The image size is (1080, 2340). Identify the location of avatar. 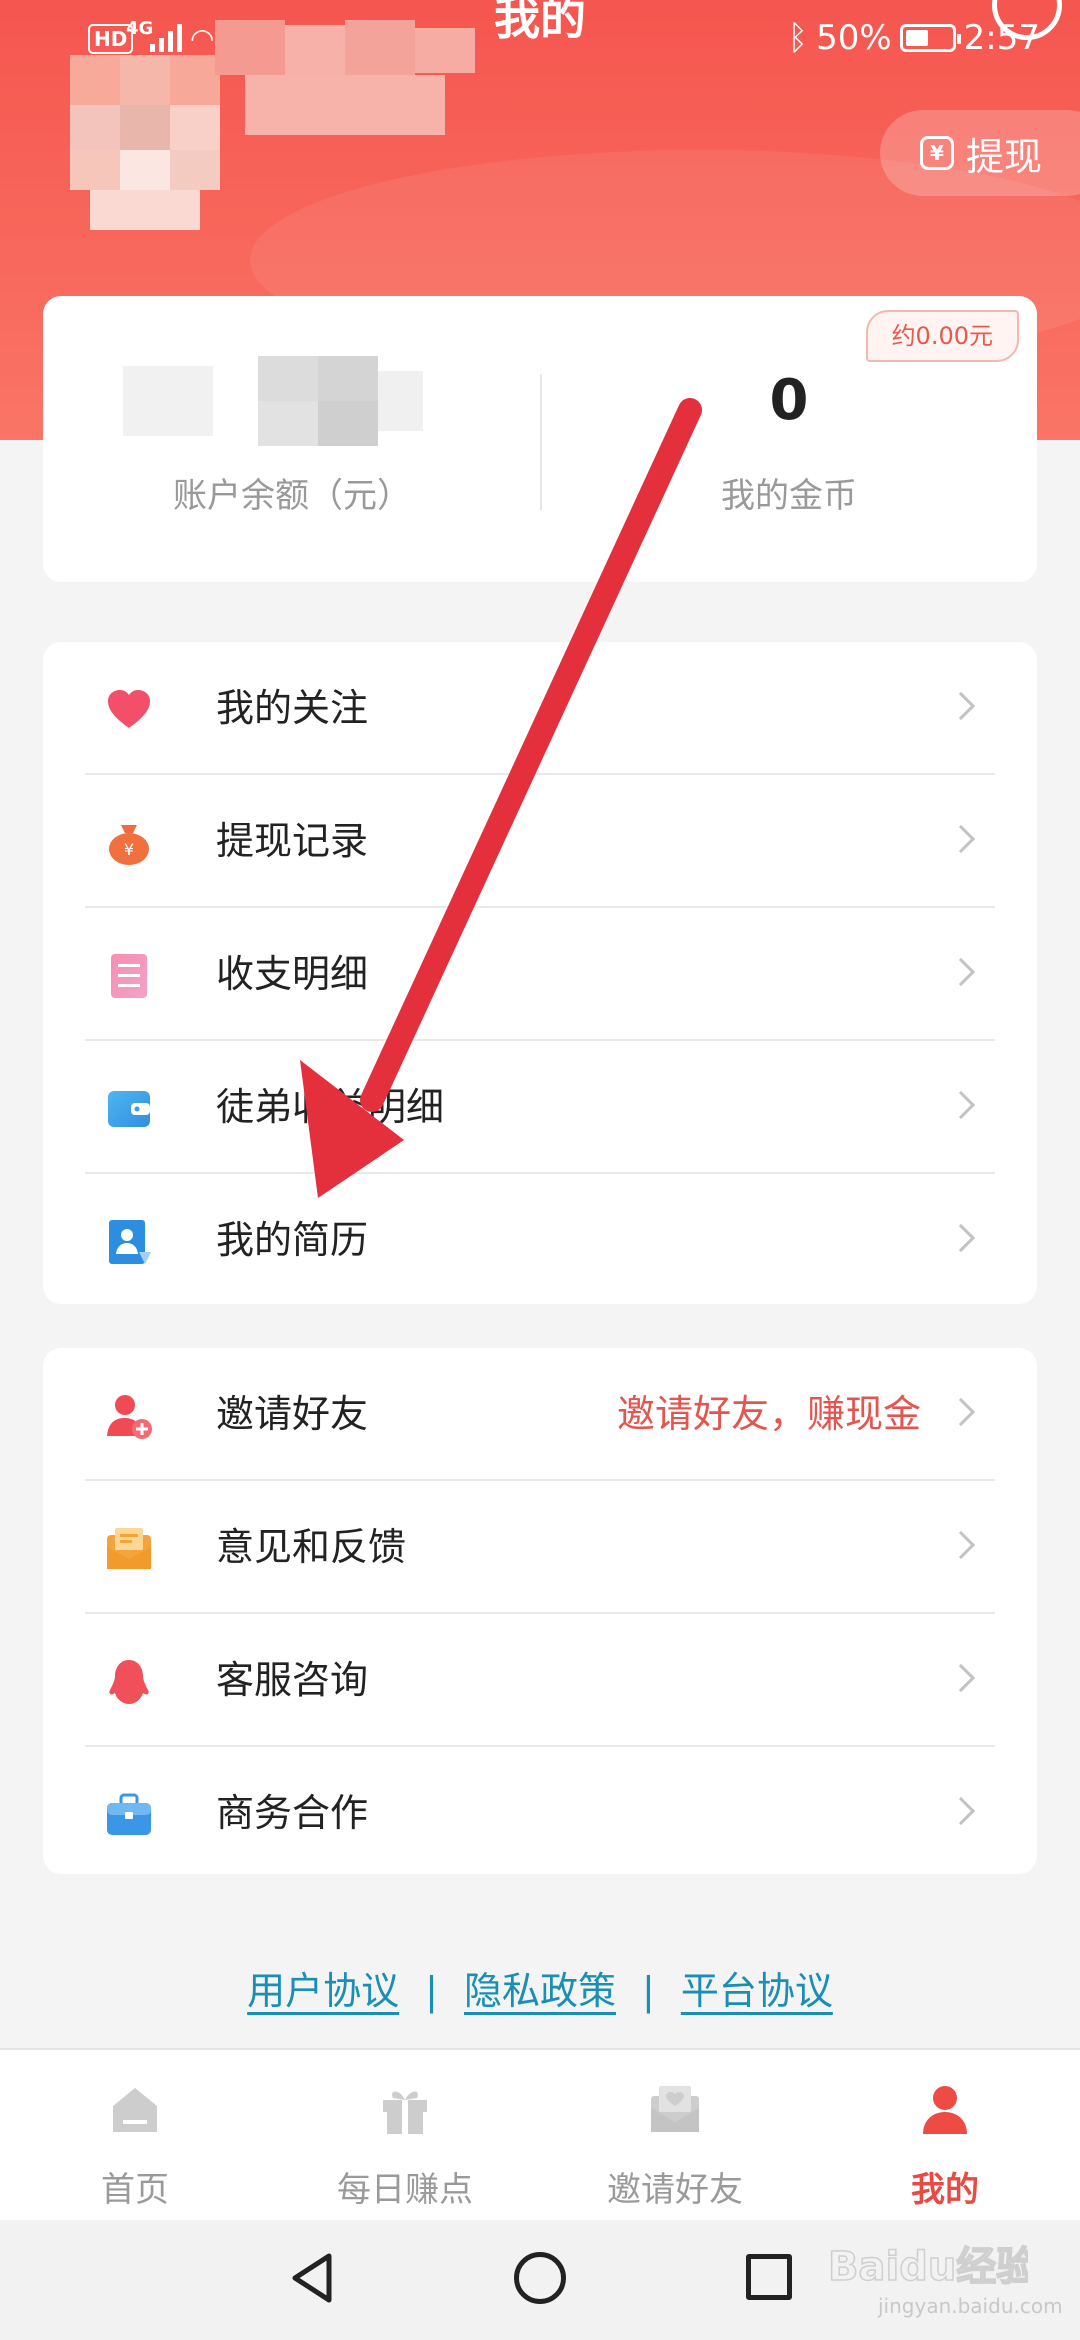
(145, 145).